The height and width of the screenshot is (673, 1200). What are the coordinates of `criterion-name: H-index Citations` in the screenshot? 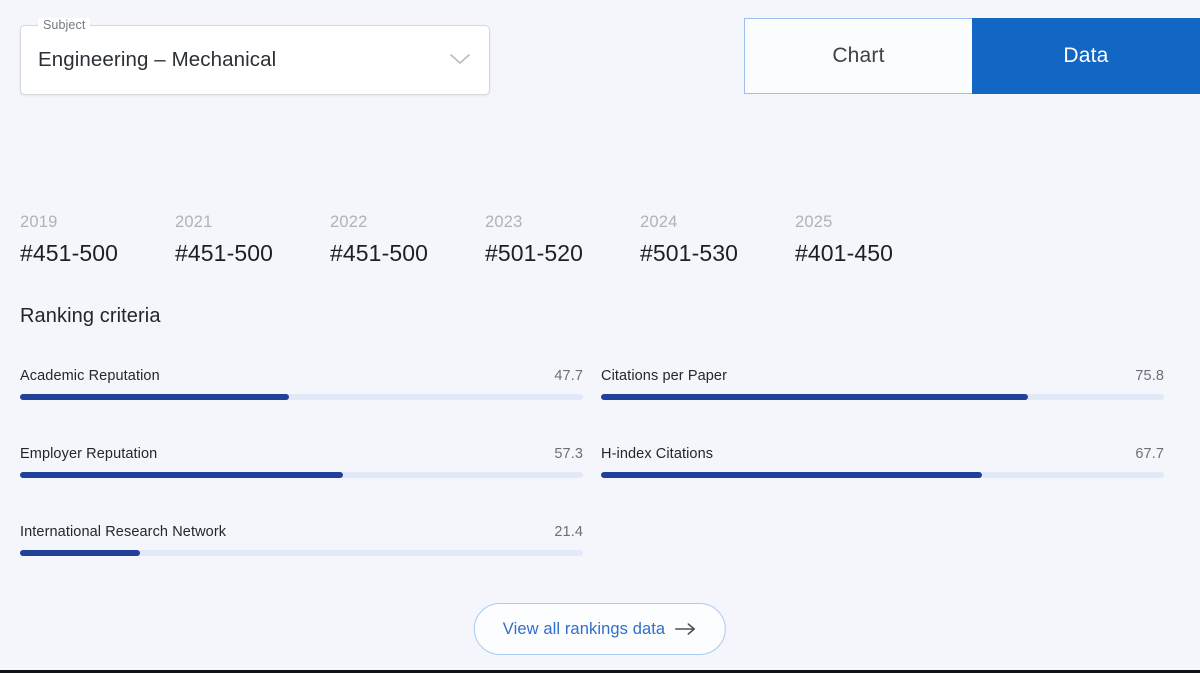 It's located at (657, 454).